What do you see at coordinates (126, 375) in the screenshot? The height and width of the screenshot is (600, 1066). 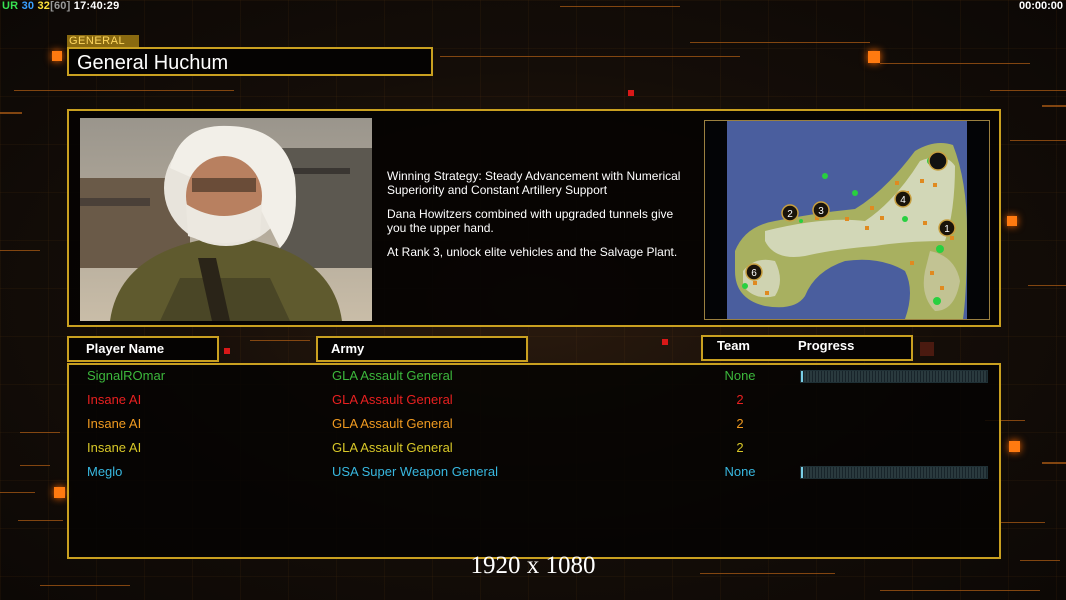 I see `player-name: SignalROmar` at bounding box center [126, 375].